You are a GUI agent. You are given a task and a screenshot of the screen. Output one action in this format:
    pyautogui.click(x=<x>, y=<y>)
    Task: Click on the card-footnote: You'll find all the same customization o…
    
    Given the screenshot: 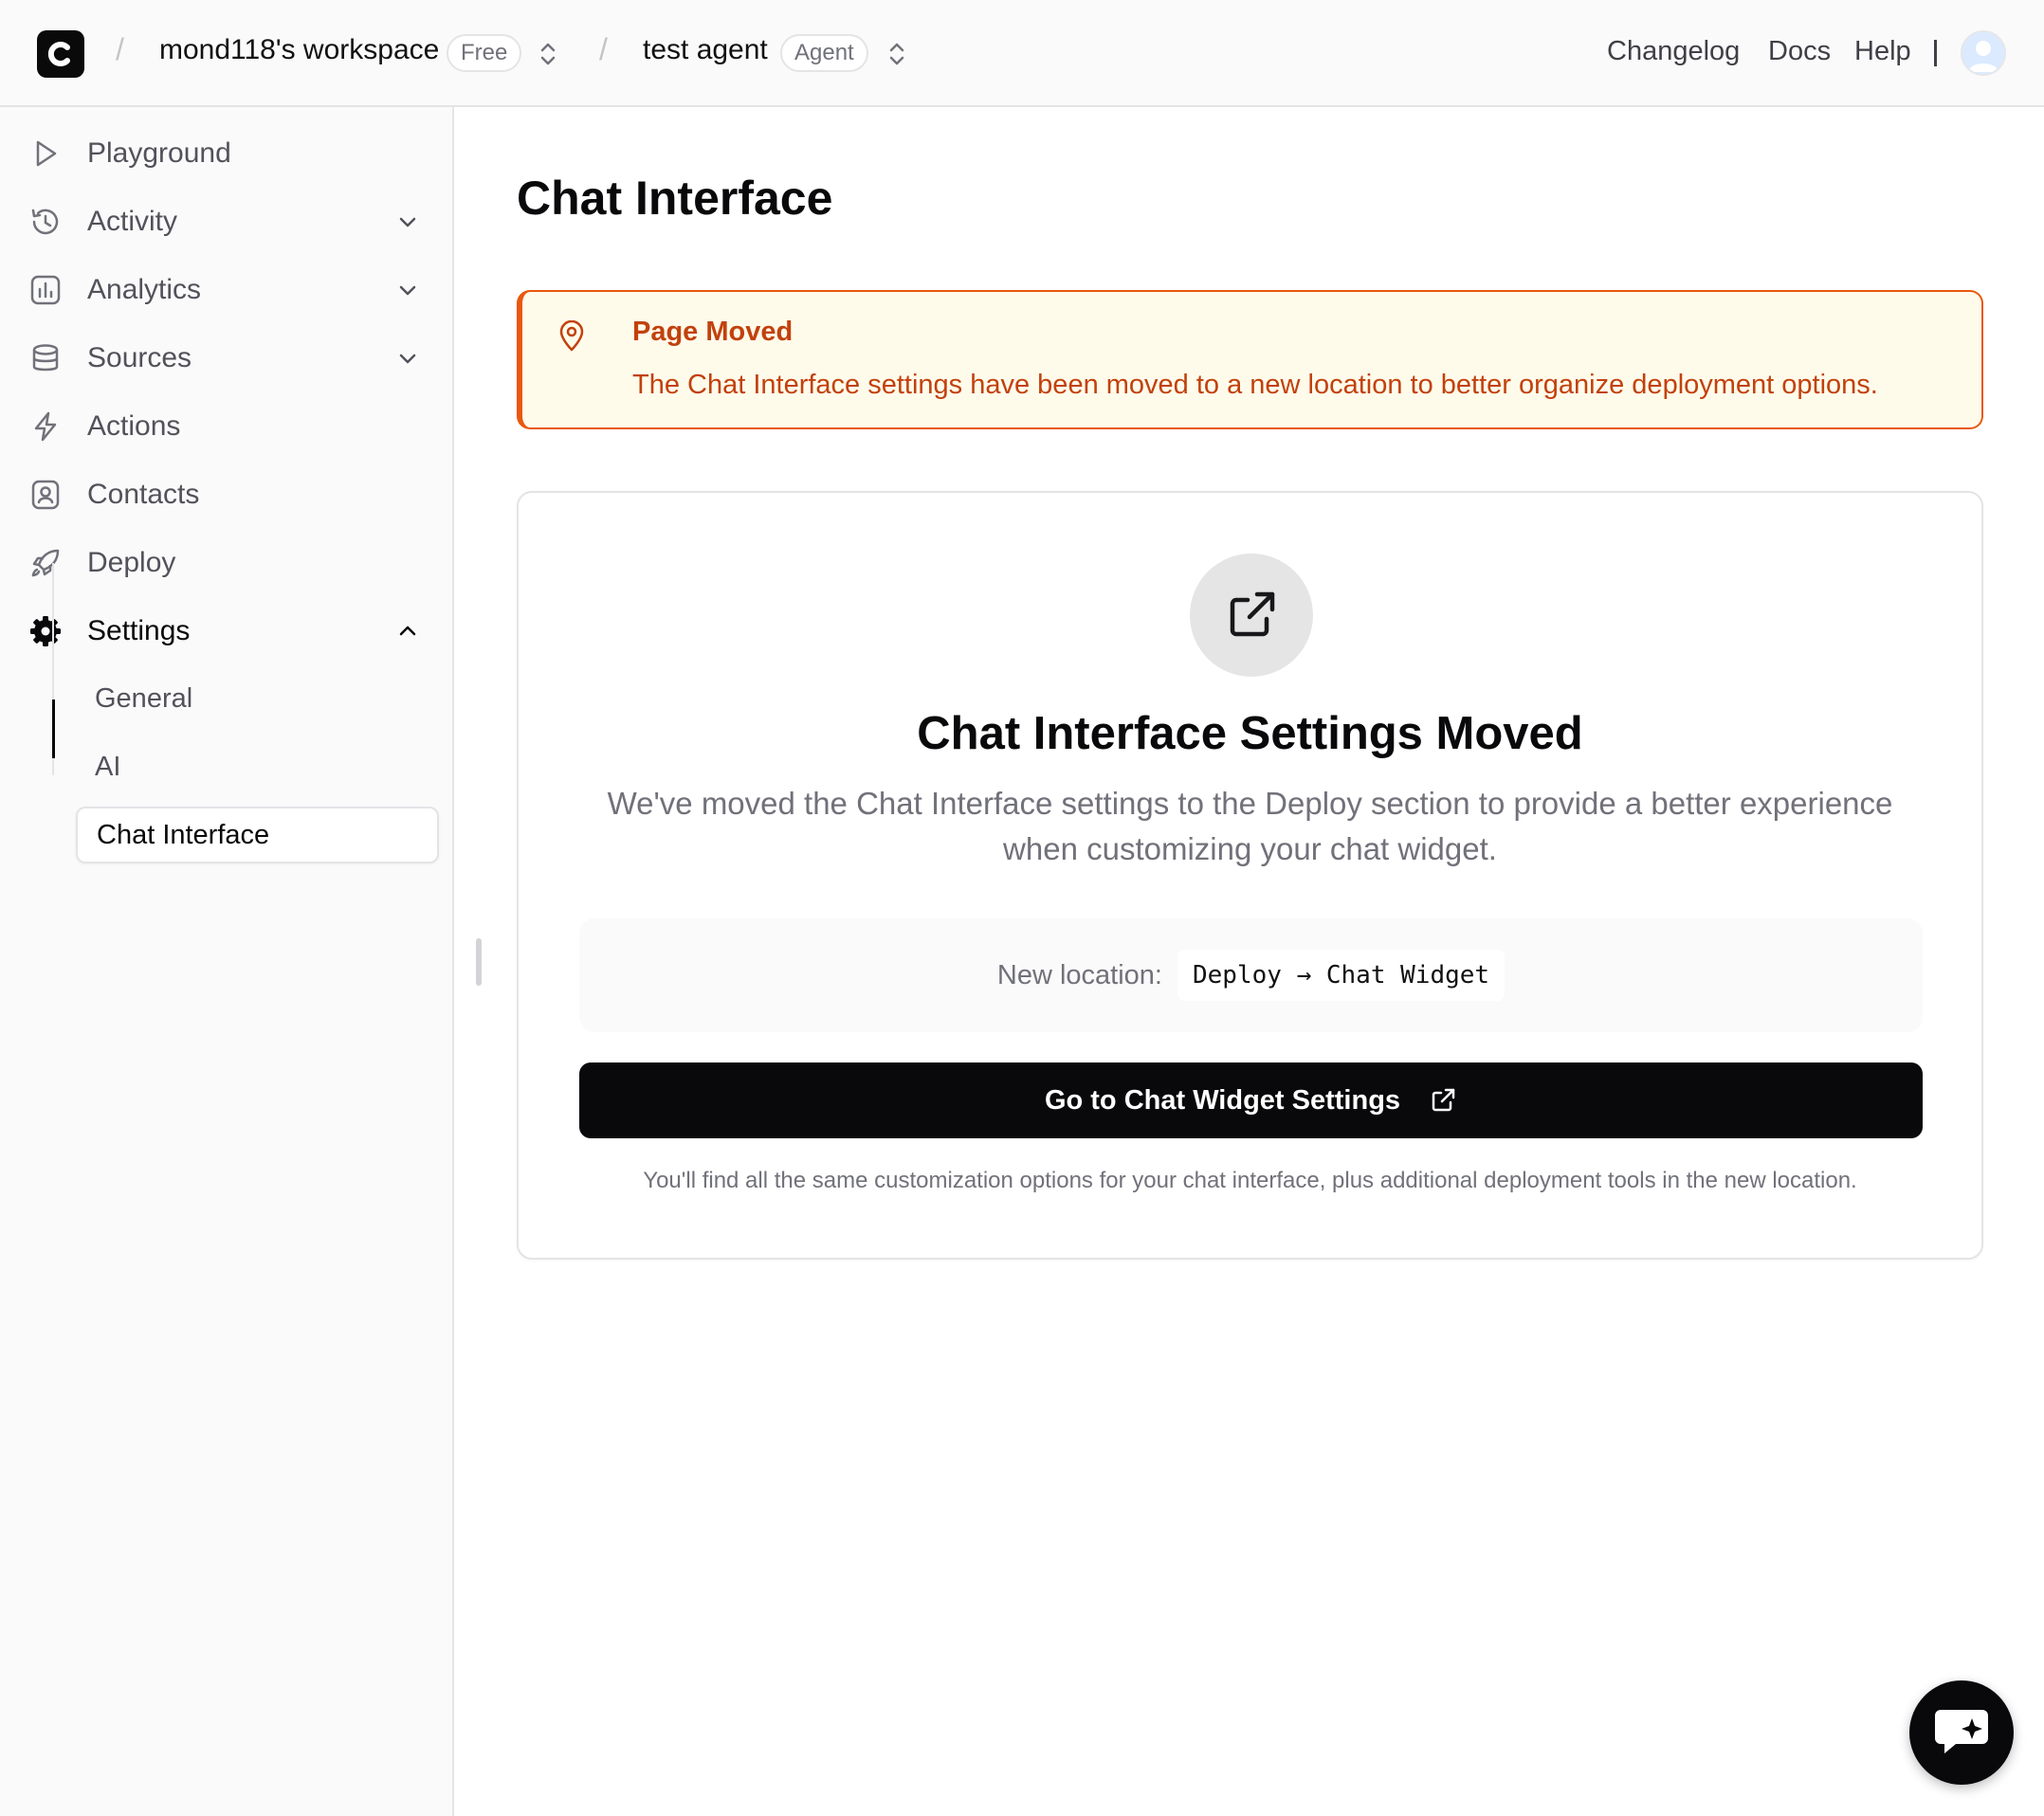 What is the action you would take?
    pyautogui.click(x=1250, y=1180)
    